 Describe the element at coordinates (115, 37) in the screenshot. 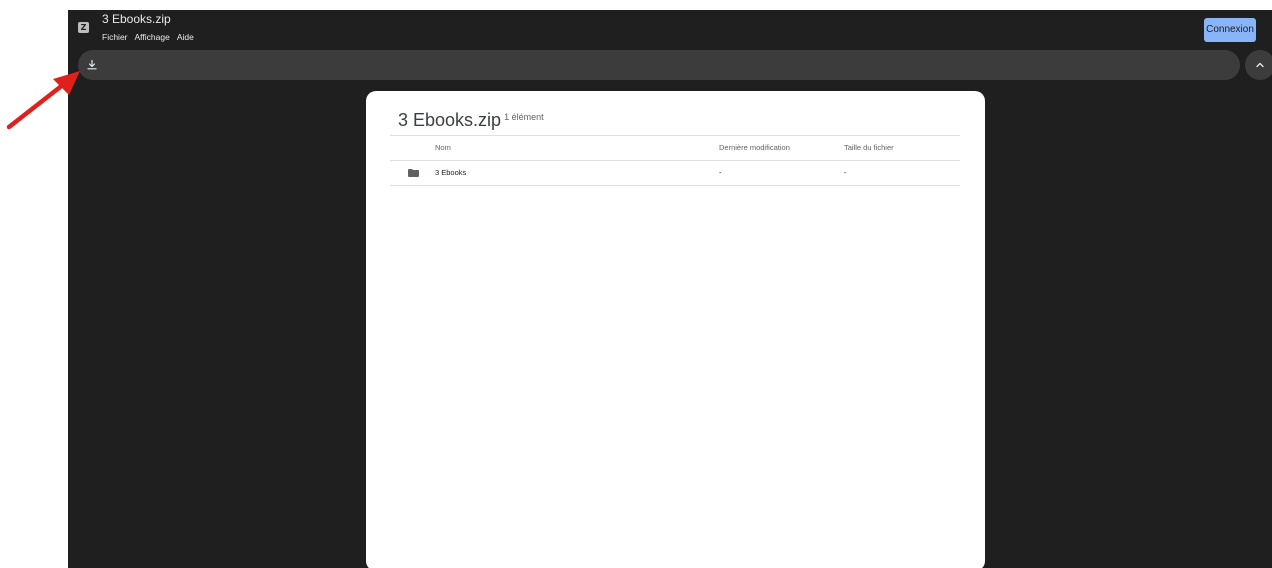

I see `menu-item-fichier: Fichier` at that location.